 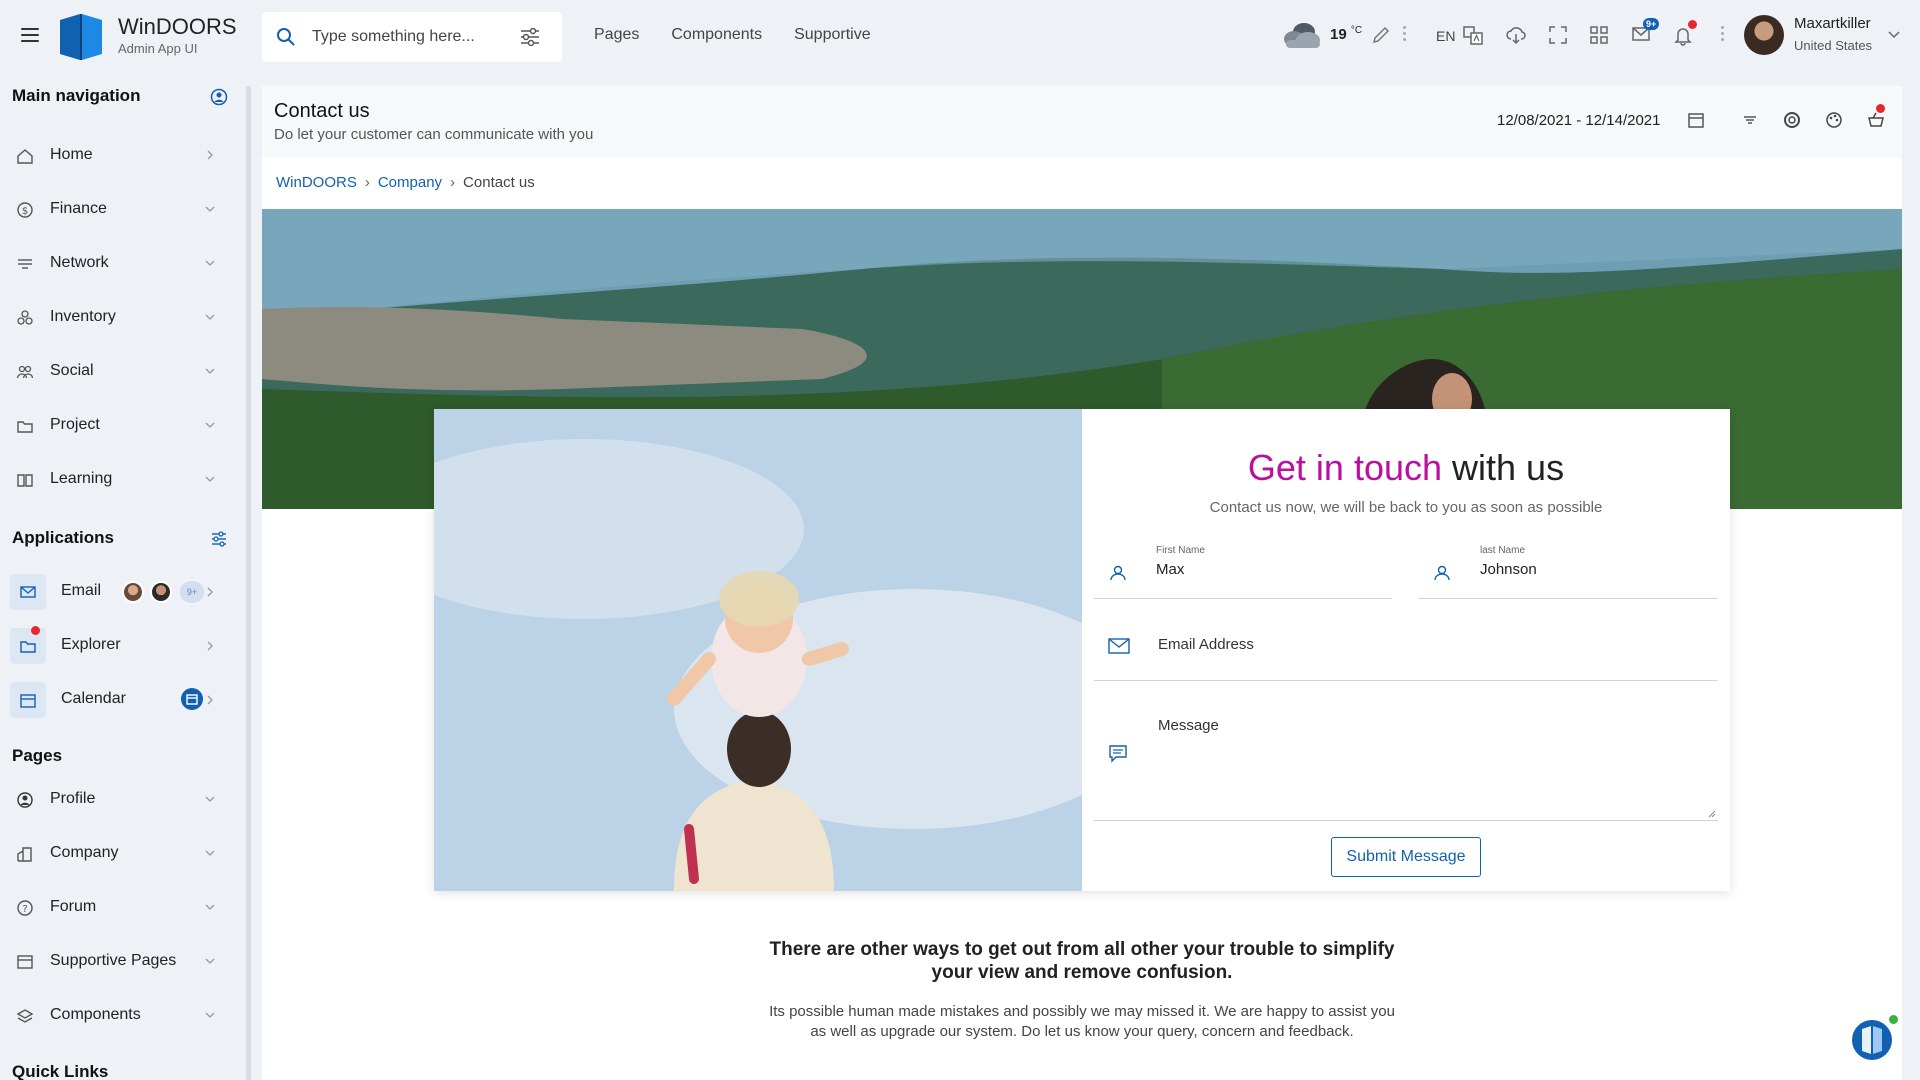 I want to click on sidebar-item-supportive-pages: Supportive Pages, so click(x=115, y=961).